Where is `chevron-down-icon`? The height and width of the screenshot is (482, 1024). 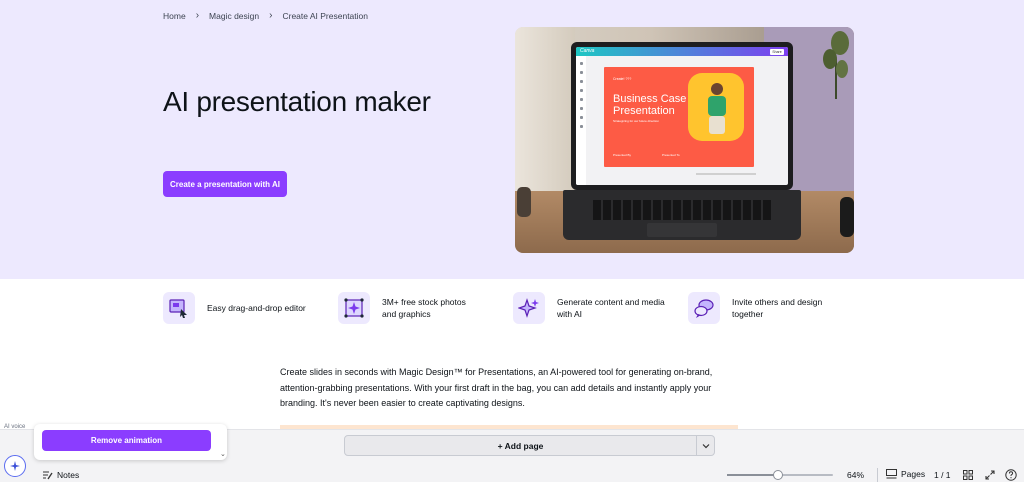
chevron-down-icon is located at coordinates (705, 445).